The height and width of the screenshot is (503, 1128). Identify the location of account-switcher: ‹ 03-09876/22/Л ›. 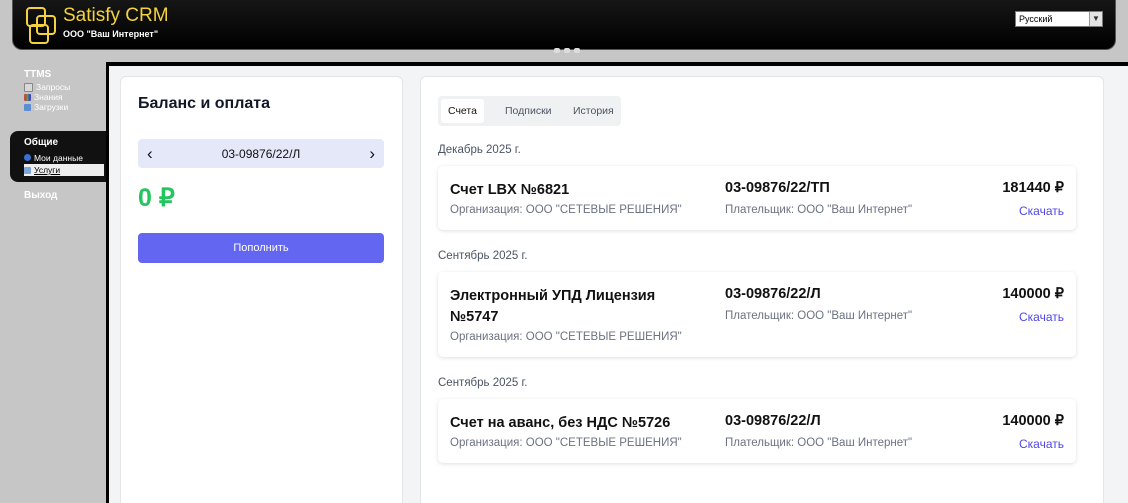
(261, 153).